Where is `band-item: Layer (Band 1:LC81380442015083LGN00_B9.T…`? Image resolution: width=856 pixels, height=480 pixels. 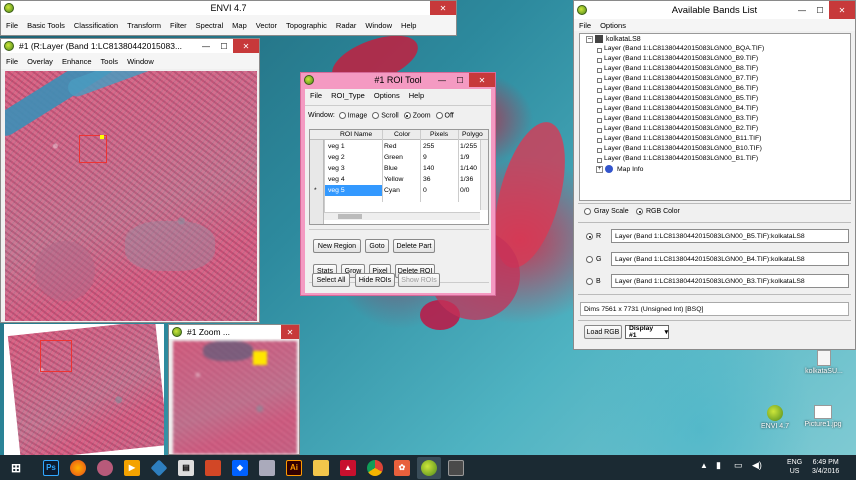 band-item: Layer (Band 1:LC81380442015083LGN00_B9.T… is located at coordinates (677, 59).